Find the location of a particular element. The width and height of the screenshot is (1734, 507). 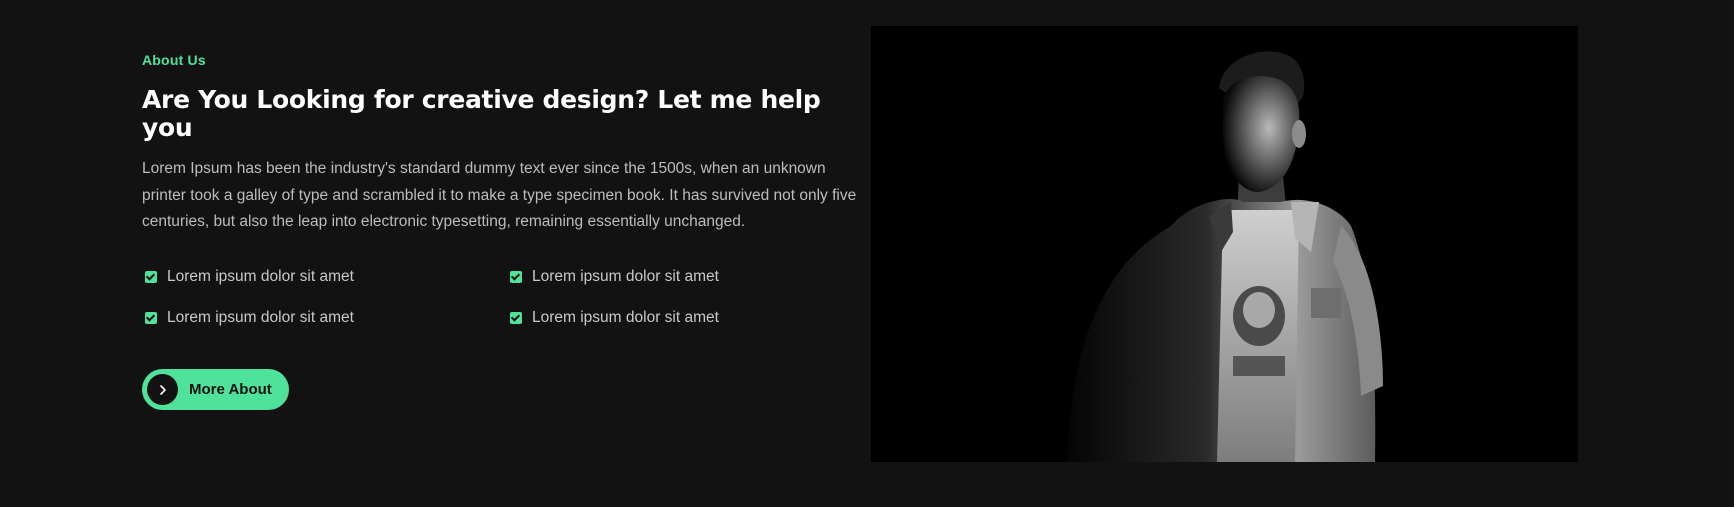

section-eyebrow: About Us is located at coordinates (174, 60).